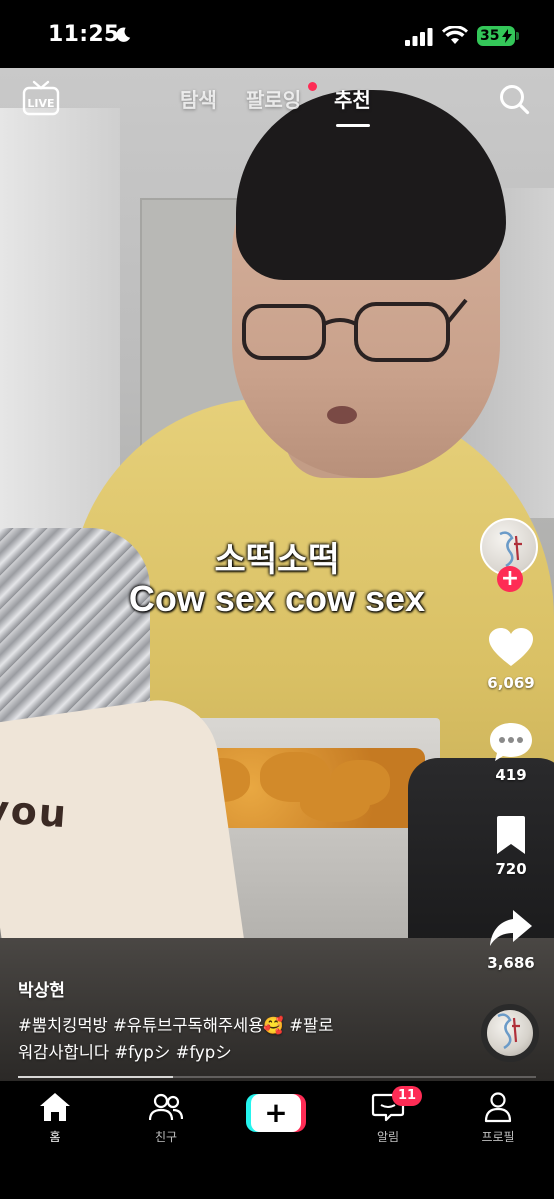 The width and height of the screenshot is (554, 1199). Describe the element at coordinates (517, 36) in the screenshot. I see `battery-tip` at that location.